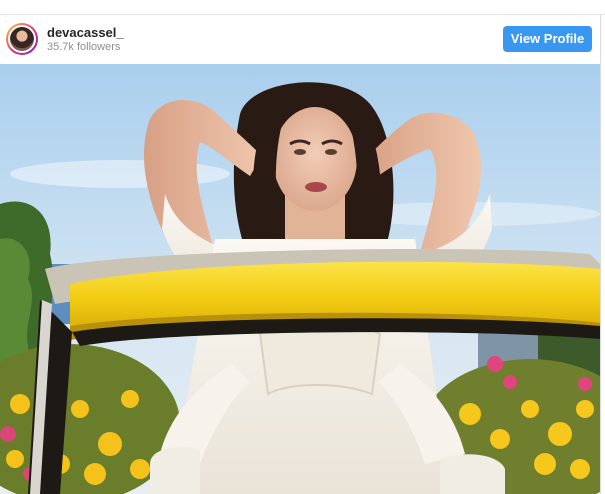 The height and width of the screenshot is (494, 605). What do you see at coordinates (547, 39) in the screenshot?
I see `view-profile-button: View Profile` at bounding box center [547, 39].